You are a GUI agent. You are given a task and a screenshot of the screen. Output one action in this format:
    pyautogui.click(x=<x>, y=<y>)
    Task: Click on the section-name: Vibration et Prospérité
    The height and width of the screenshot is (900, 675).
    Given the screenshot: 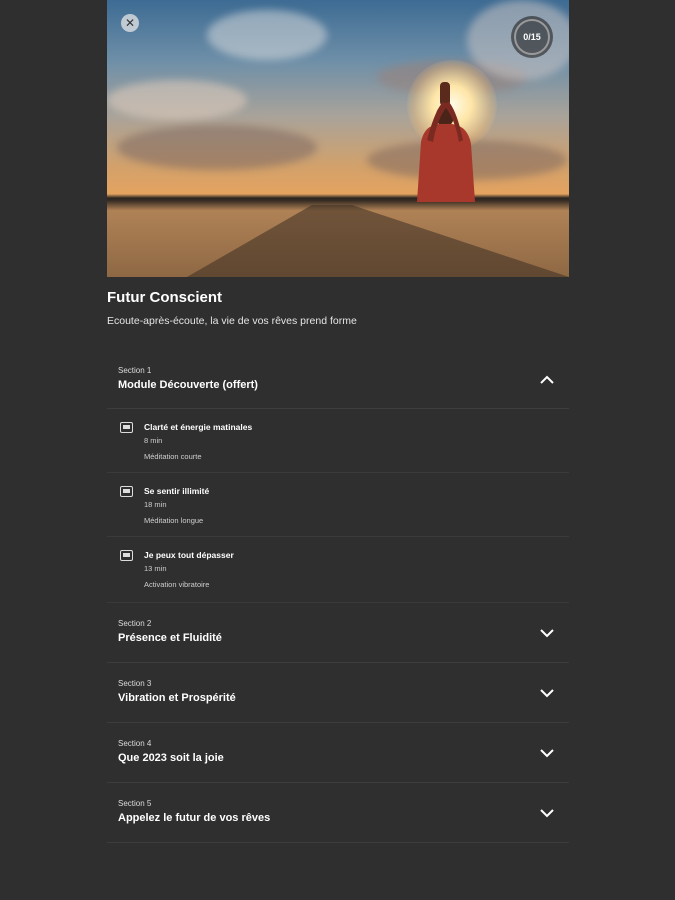 What is the action you would take?
    pyautogui.click(x=177, y=698)
    